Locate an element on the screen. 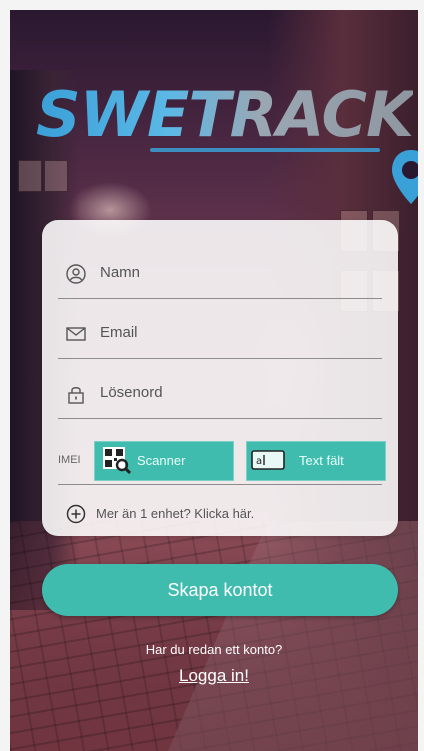 This screenshot has height=751, width=424. text-field-label: Text fält is located at coordinates (321, 460).